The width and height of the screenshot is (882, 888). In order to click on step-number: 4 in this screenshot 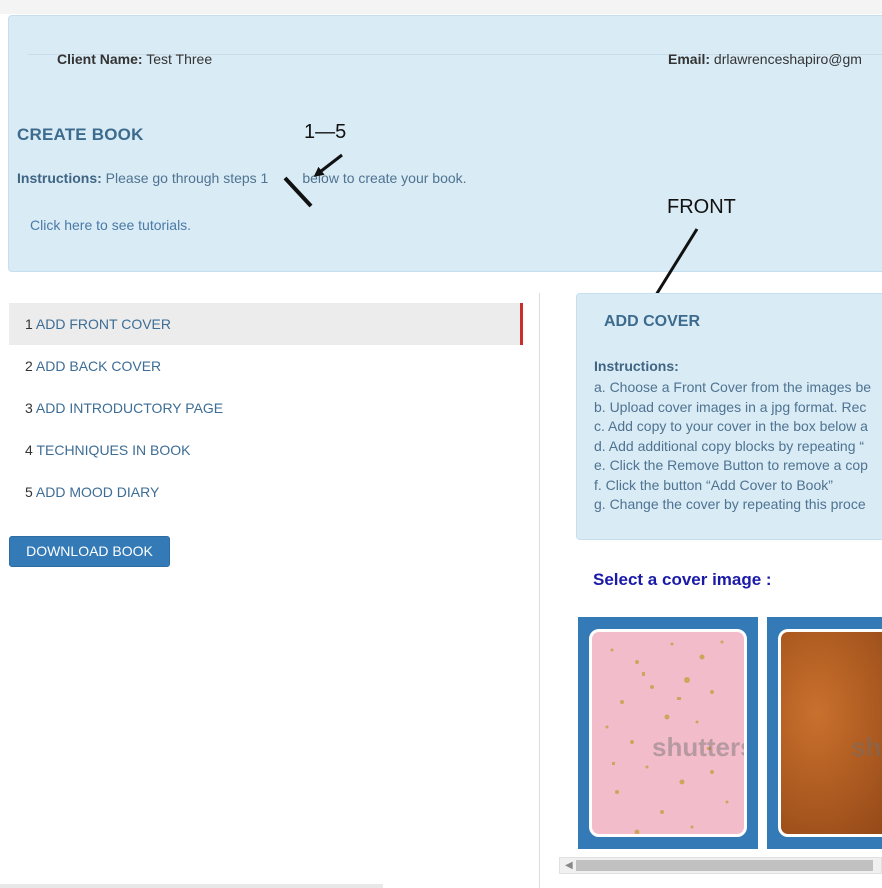, I will do `click(29, 450)`.